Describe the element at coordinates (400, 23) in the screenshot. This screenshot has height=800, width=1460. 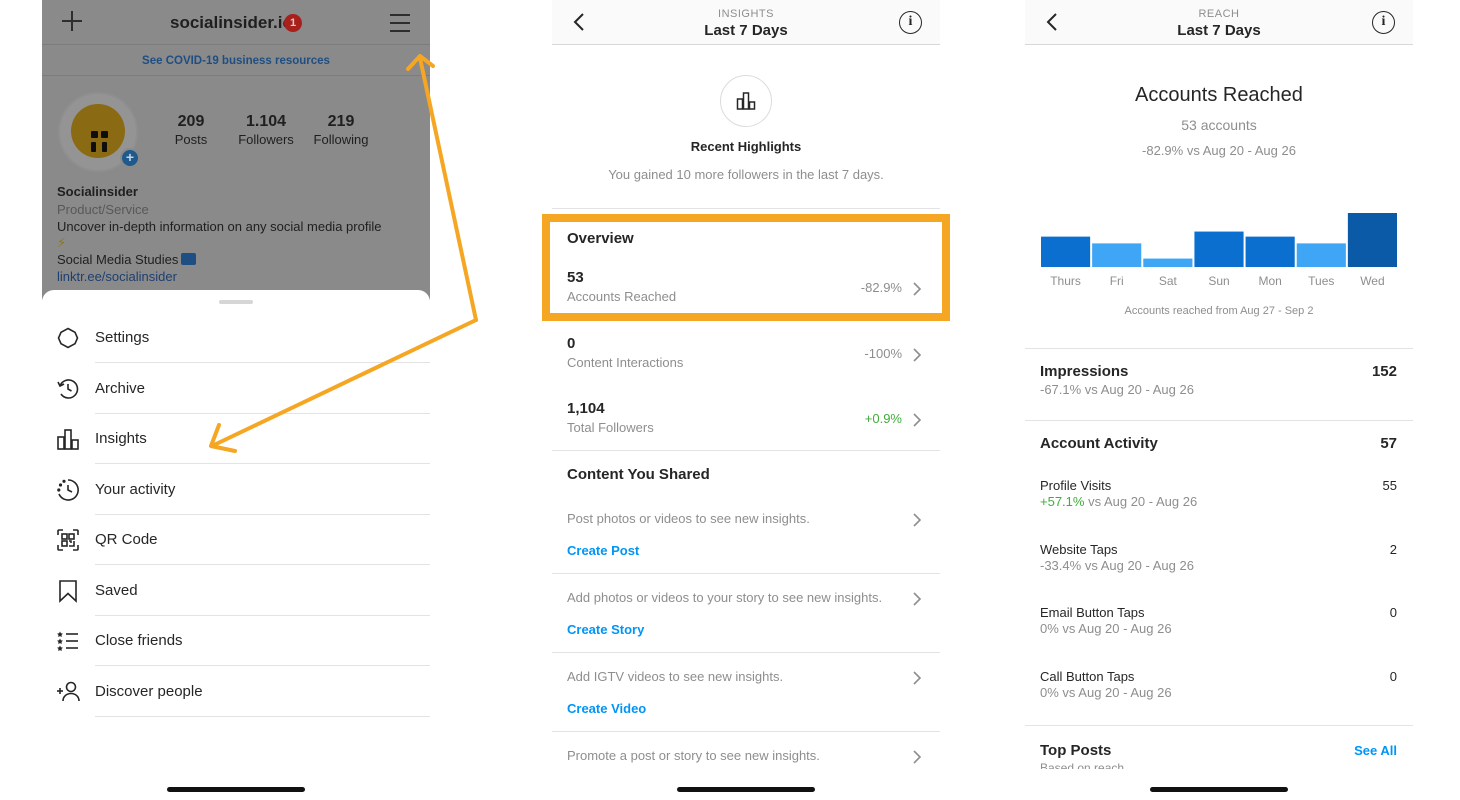
I see `hamburger-menu-icon` at that location.